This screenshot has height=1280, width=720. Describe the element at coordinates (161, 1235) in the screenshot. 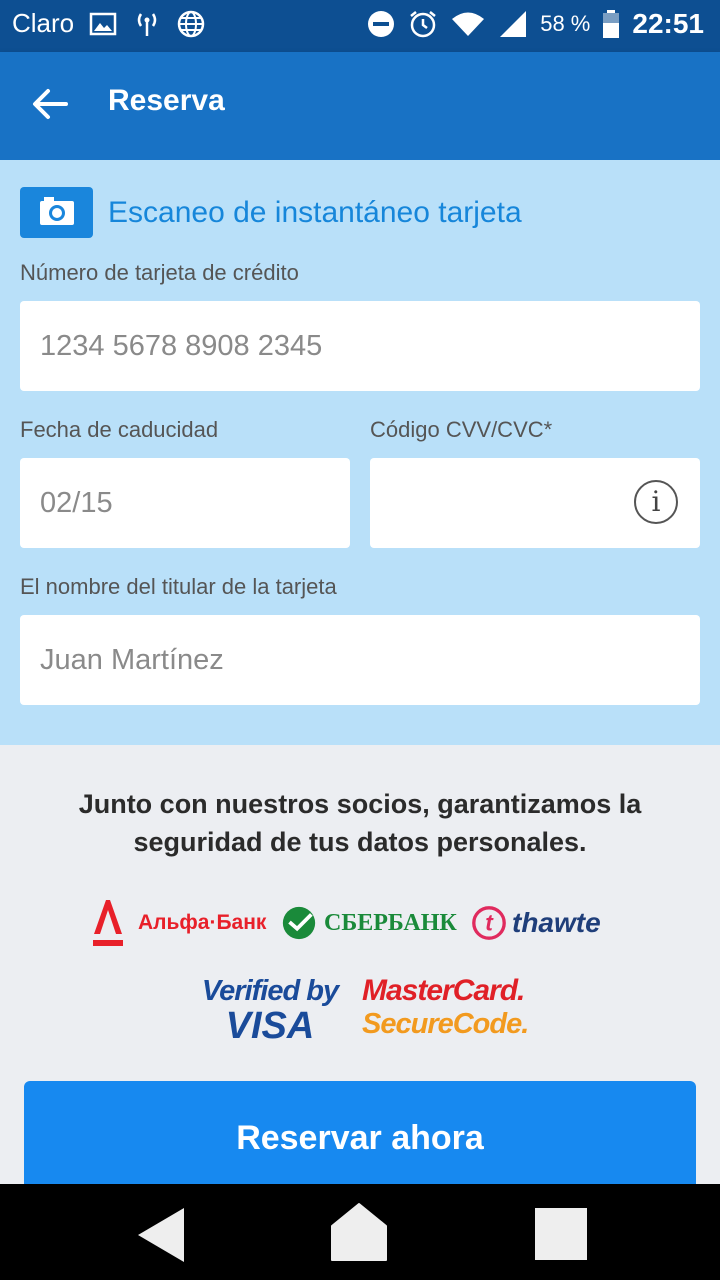

I see `nav-back-icon` at that location.